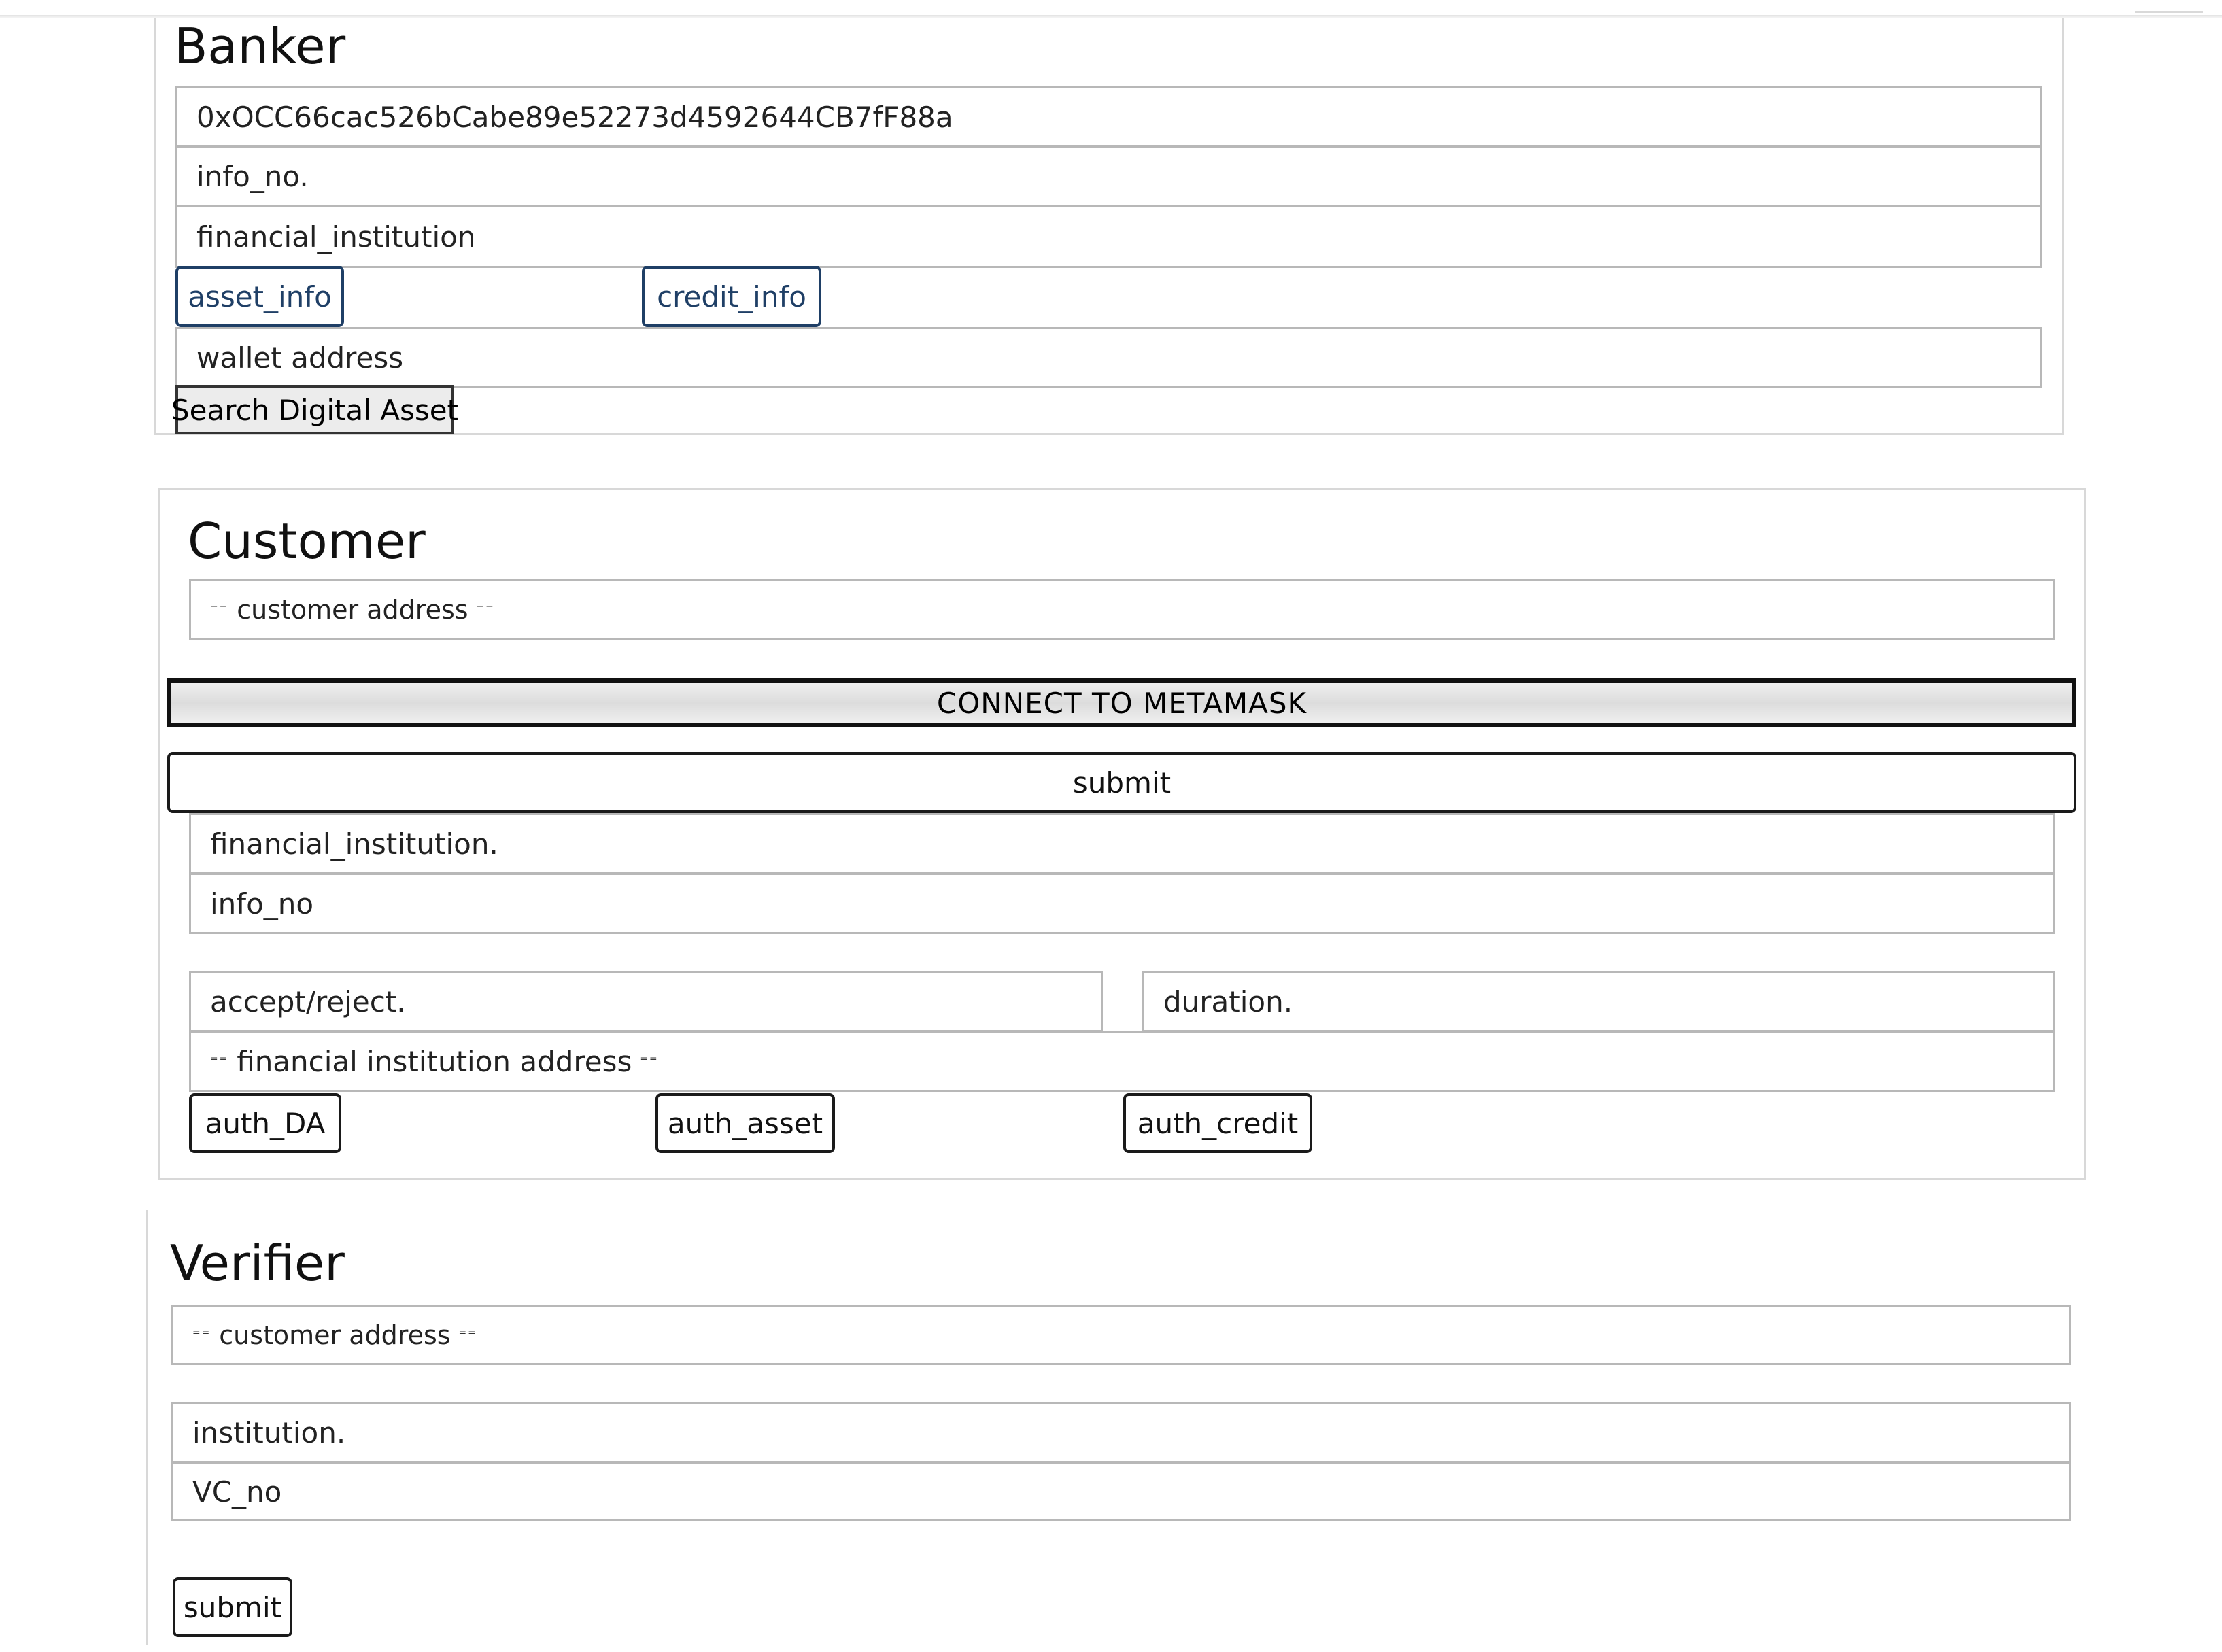 Image resolution: width=2222 pixels, height=1652 pixels. I want to click on auth-asset-button: auth_asset, so click(745, 1123).